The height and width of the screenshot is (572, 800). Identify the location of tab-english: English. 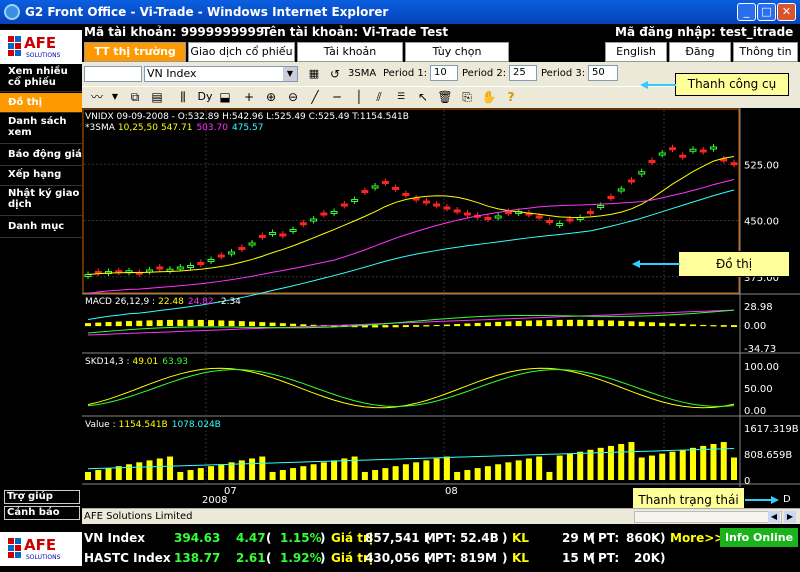
(636, 52).